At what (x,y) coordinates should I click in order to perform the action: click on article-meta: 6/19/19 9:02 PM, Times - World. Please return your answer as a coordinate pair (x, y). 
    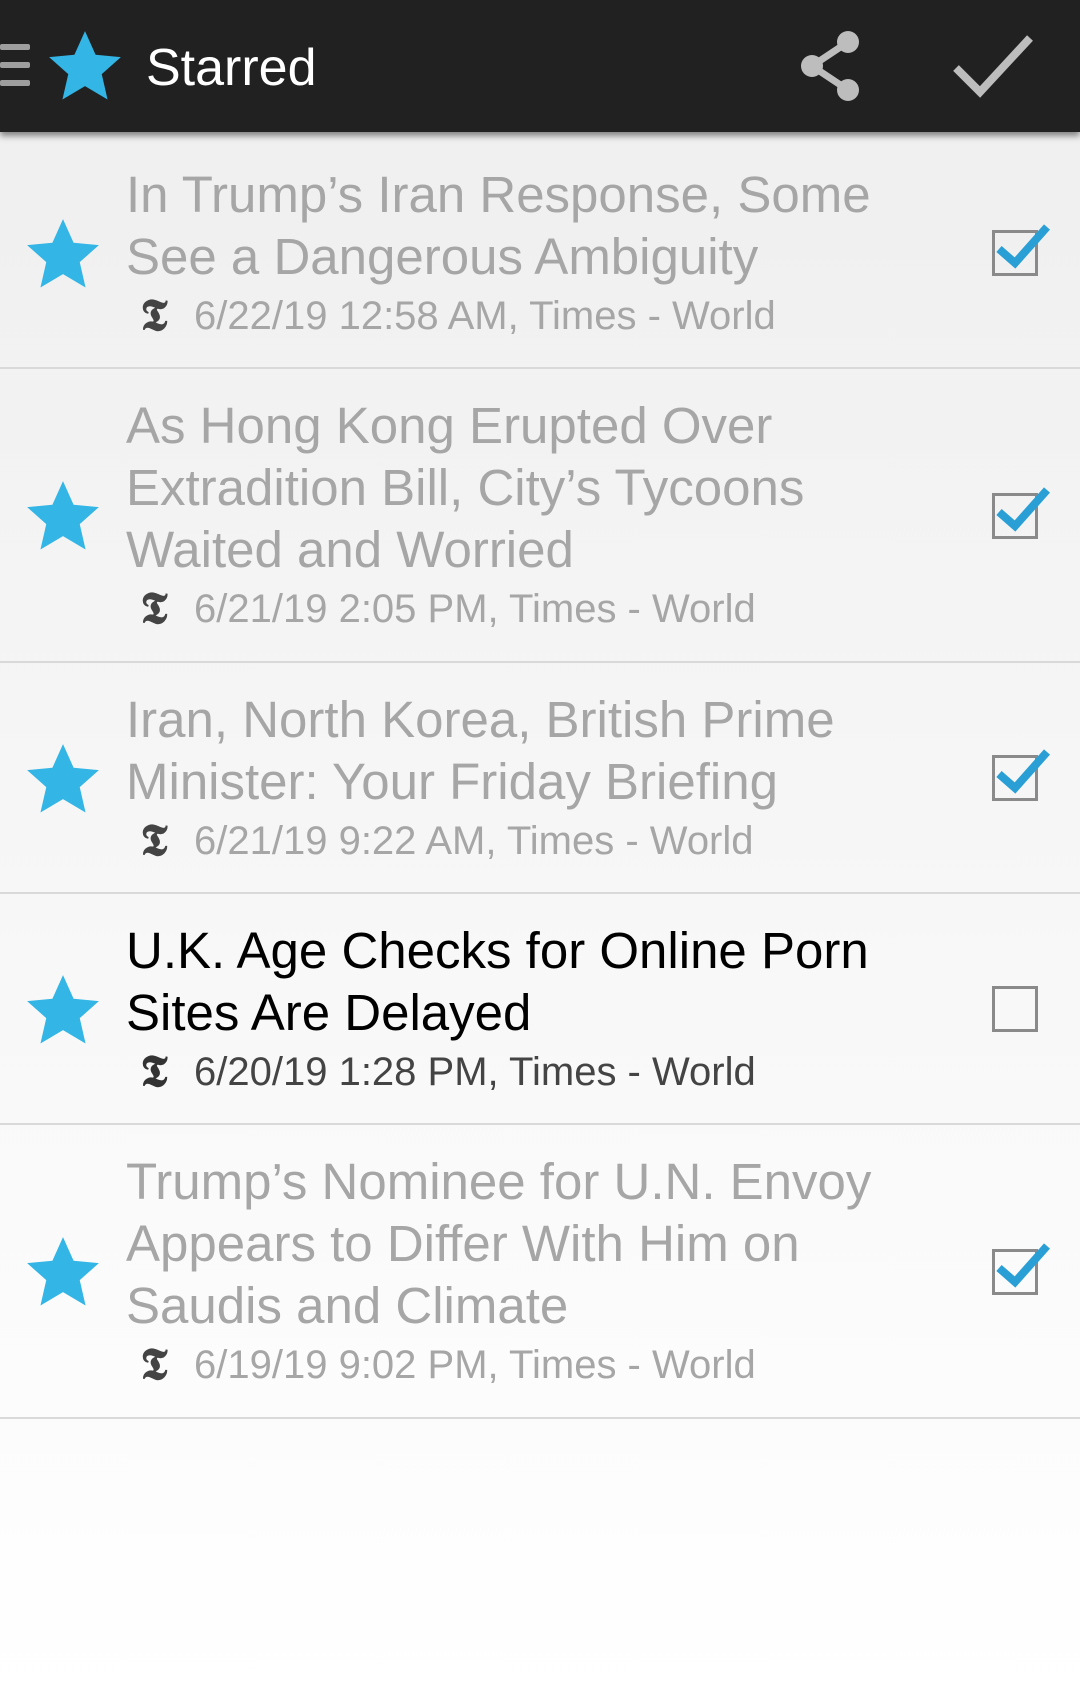
    Looking at the image, I should click on (475, 1364).